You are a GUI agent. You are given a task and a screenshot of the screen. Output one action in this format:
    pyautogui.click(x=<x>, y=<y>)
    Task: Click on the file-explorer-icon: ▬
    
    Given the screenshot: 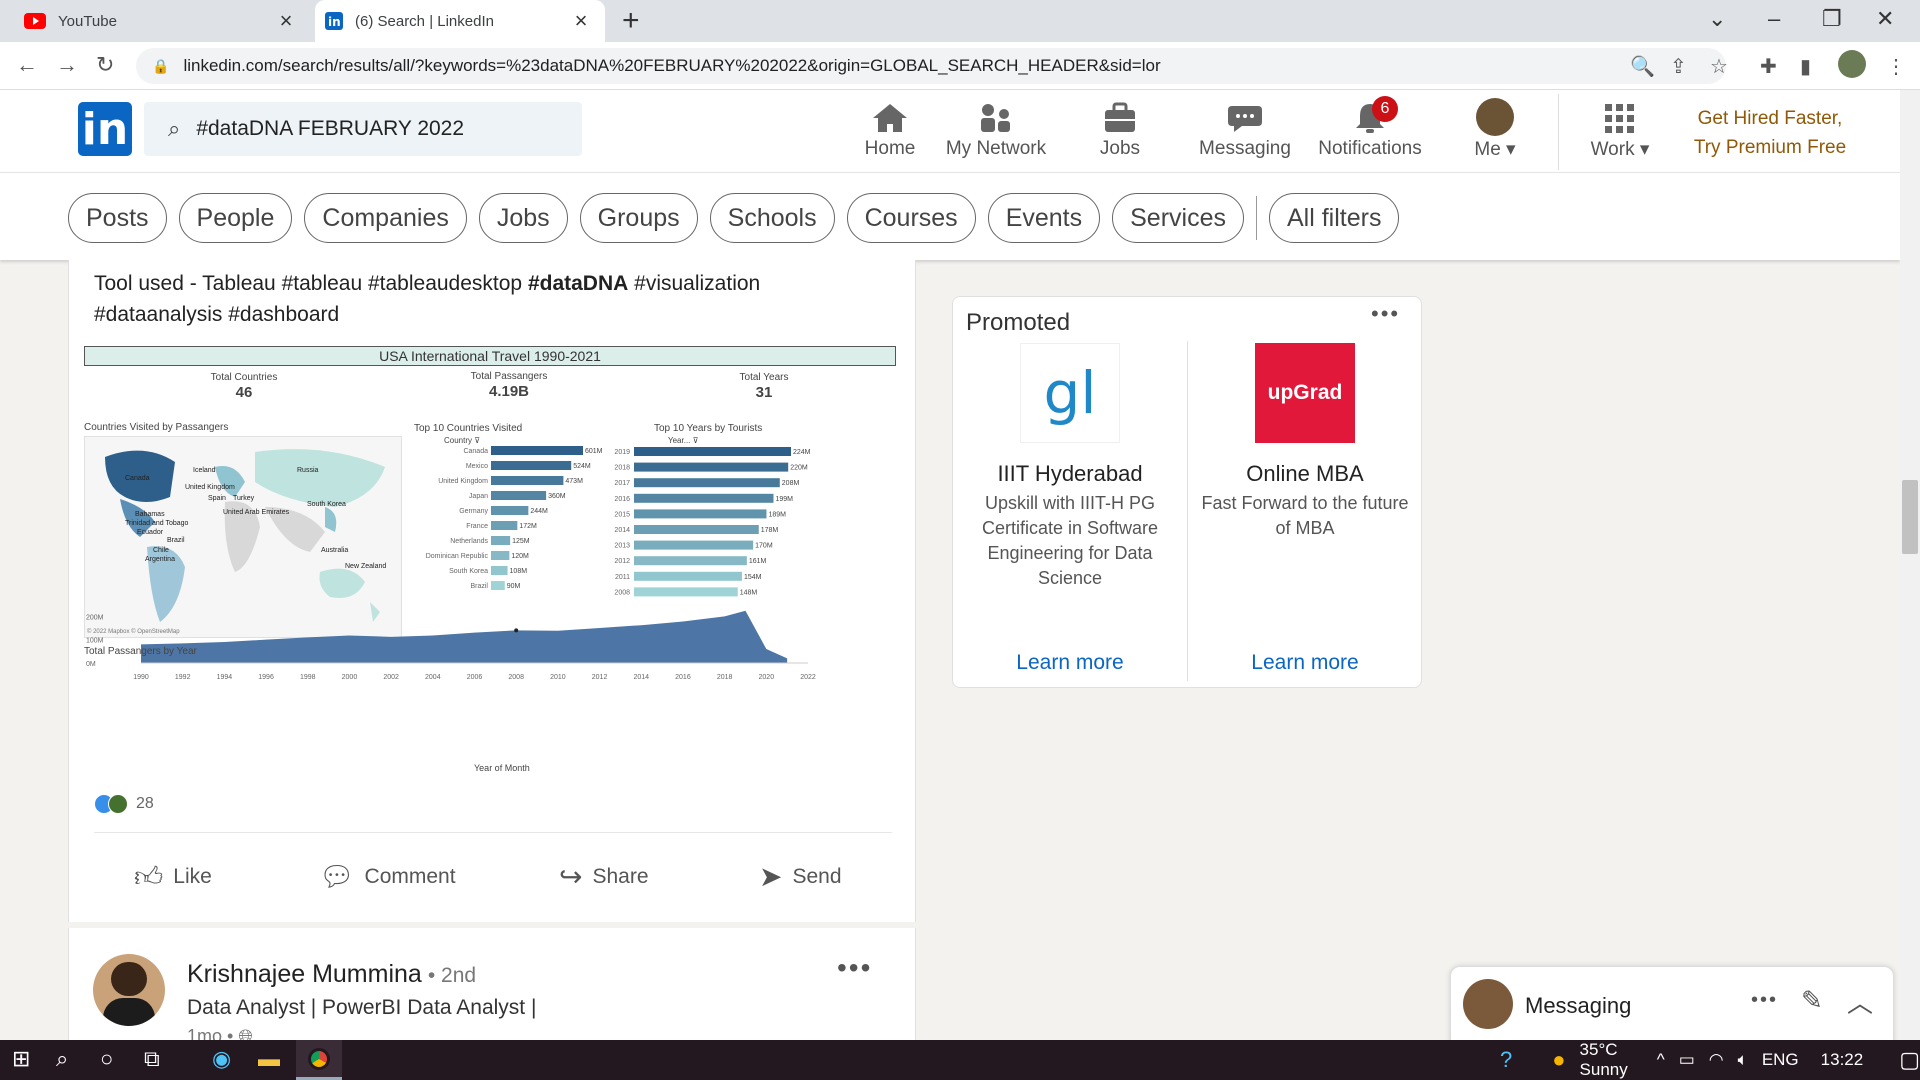 What is the action you would take?
    pyautogui.click(x=269, y=1059)
    